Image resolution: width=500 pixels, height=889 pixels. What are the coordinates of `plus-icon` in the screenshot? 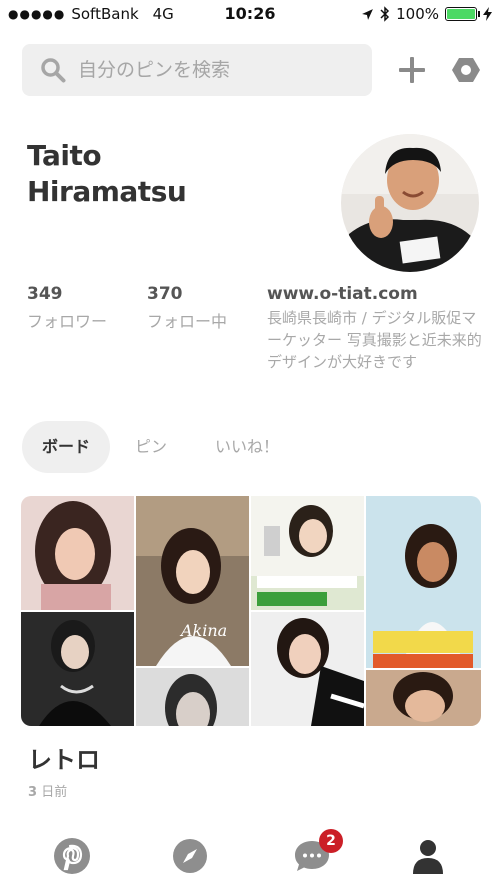 It's located at (412, 70).